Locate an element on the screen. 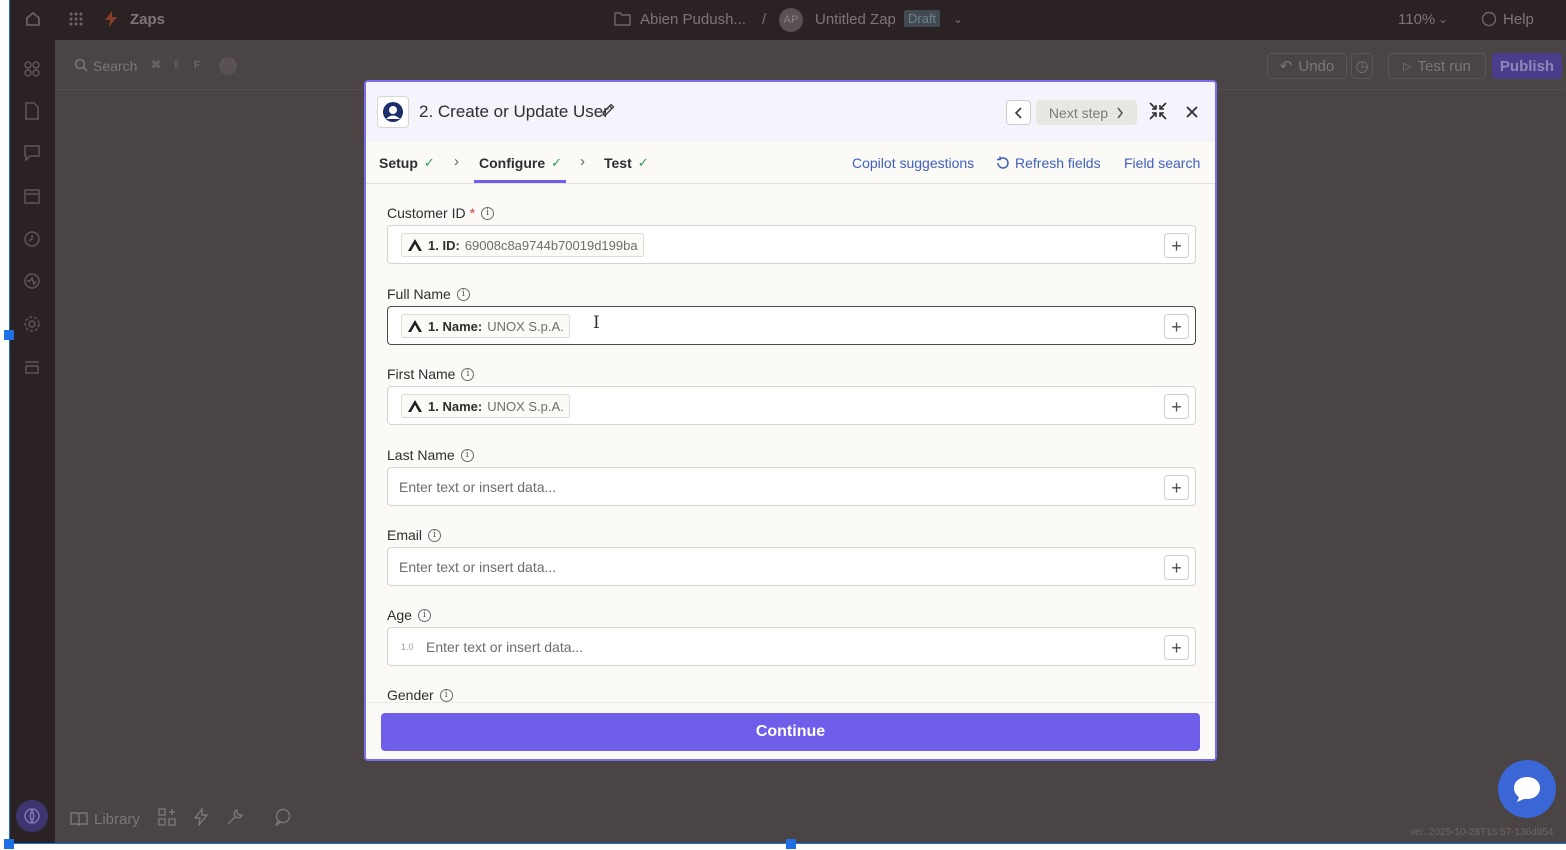 This screenshot has height=850, width=1566. apps-grid-icon is located at coordinates (76, 21).